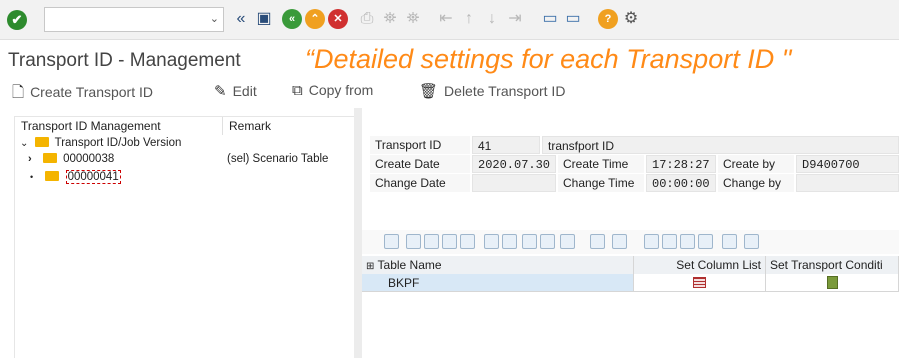 Image resolution: width=899 pixels, height=358 pixels. I want to click on change-by-field, so click(847, 183).